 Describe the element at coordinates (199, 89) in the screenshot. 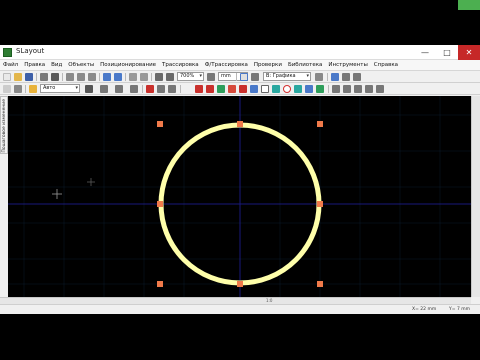

I see `line-tool-icon` at that location.